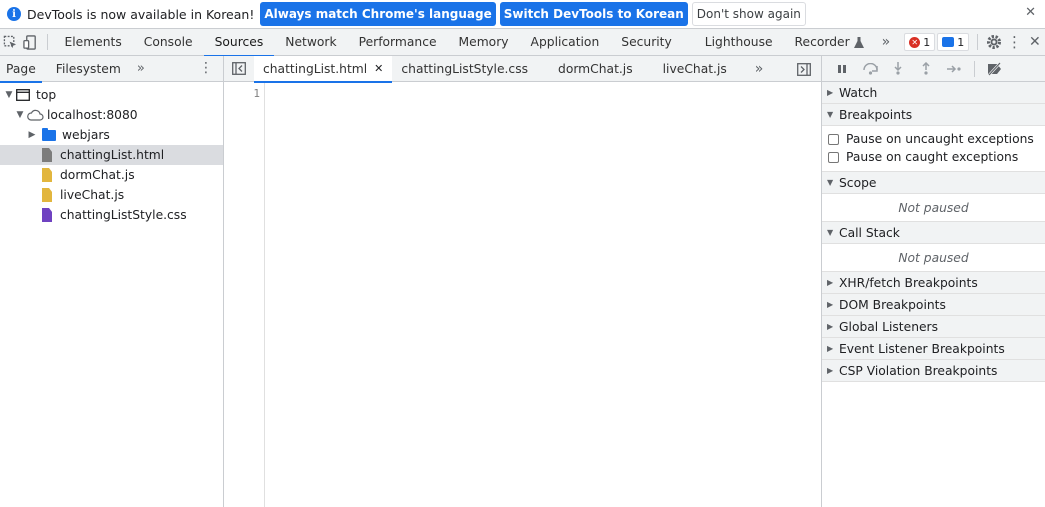  I want to click on navigator-tabs: Page Filesystem » ⋮, so click(111, 69).